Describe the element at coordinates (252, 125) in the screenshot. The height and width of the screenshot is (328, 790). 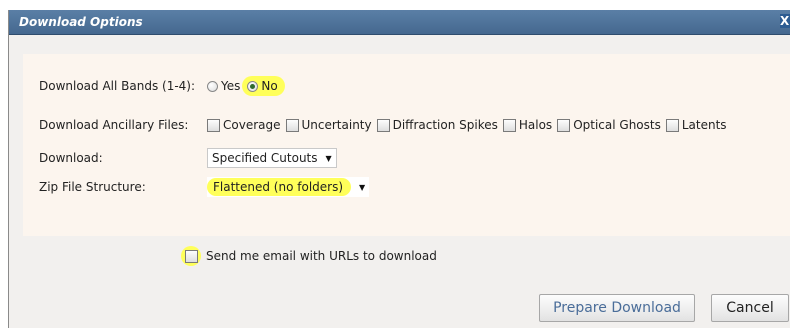
I see `checkbox-coverage-label: Coverage` at that location.